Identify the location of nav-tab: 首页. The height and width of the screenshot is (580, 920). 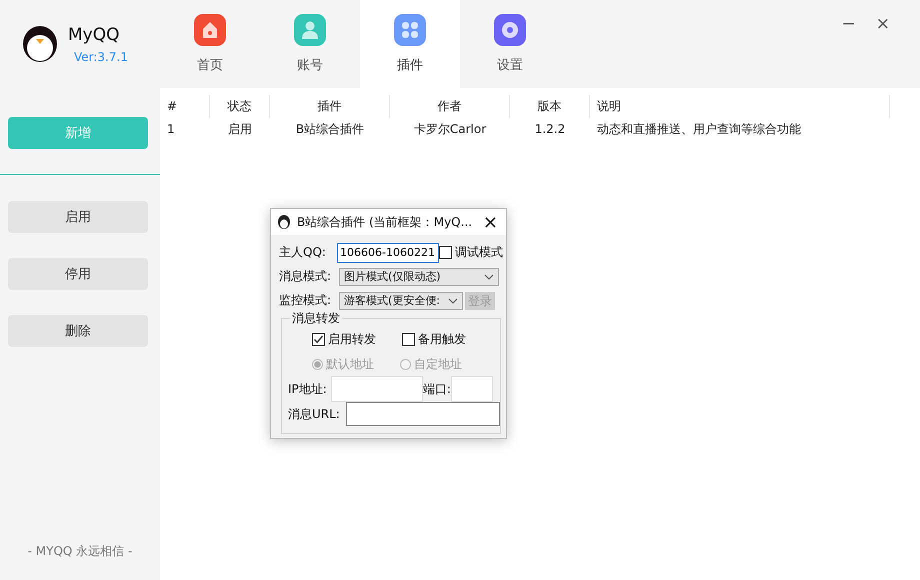
(210, 44).